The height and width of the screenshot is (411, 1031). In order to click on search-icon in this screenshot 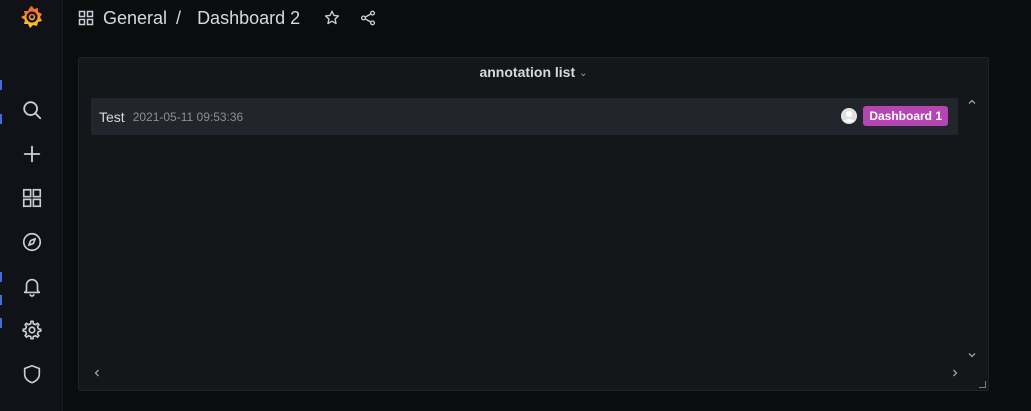, I will do `click(32, 110)`.